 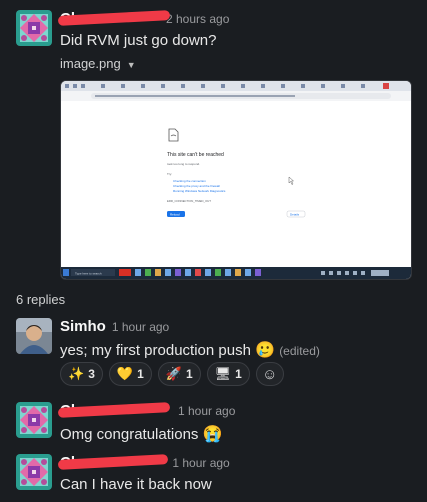 I want to click on suggestion: Running Windows Network Diagnostics, so click(x=199, y=191).